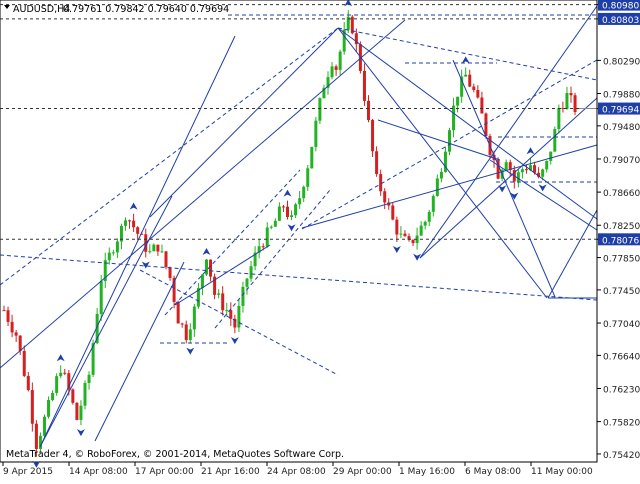  What do you see at coordinates (621, 96) in the screenshot?
I see `price-tick-label: 0.79880` at bounding box center [621, 96].